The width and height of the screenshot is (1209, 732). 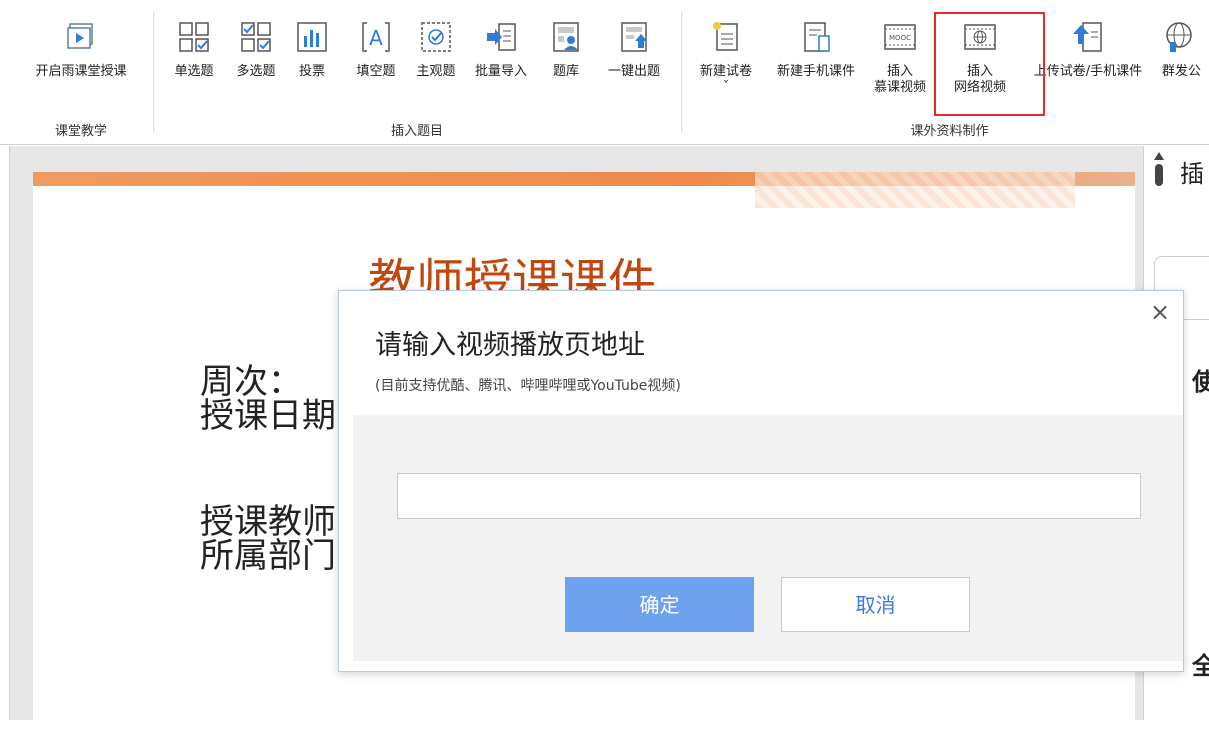 I want to click on new-exam-button: 新建试卷 ˇ, so click(x=726, y=59).